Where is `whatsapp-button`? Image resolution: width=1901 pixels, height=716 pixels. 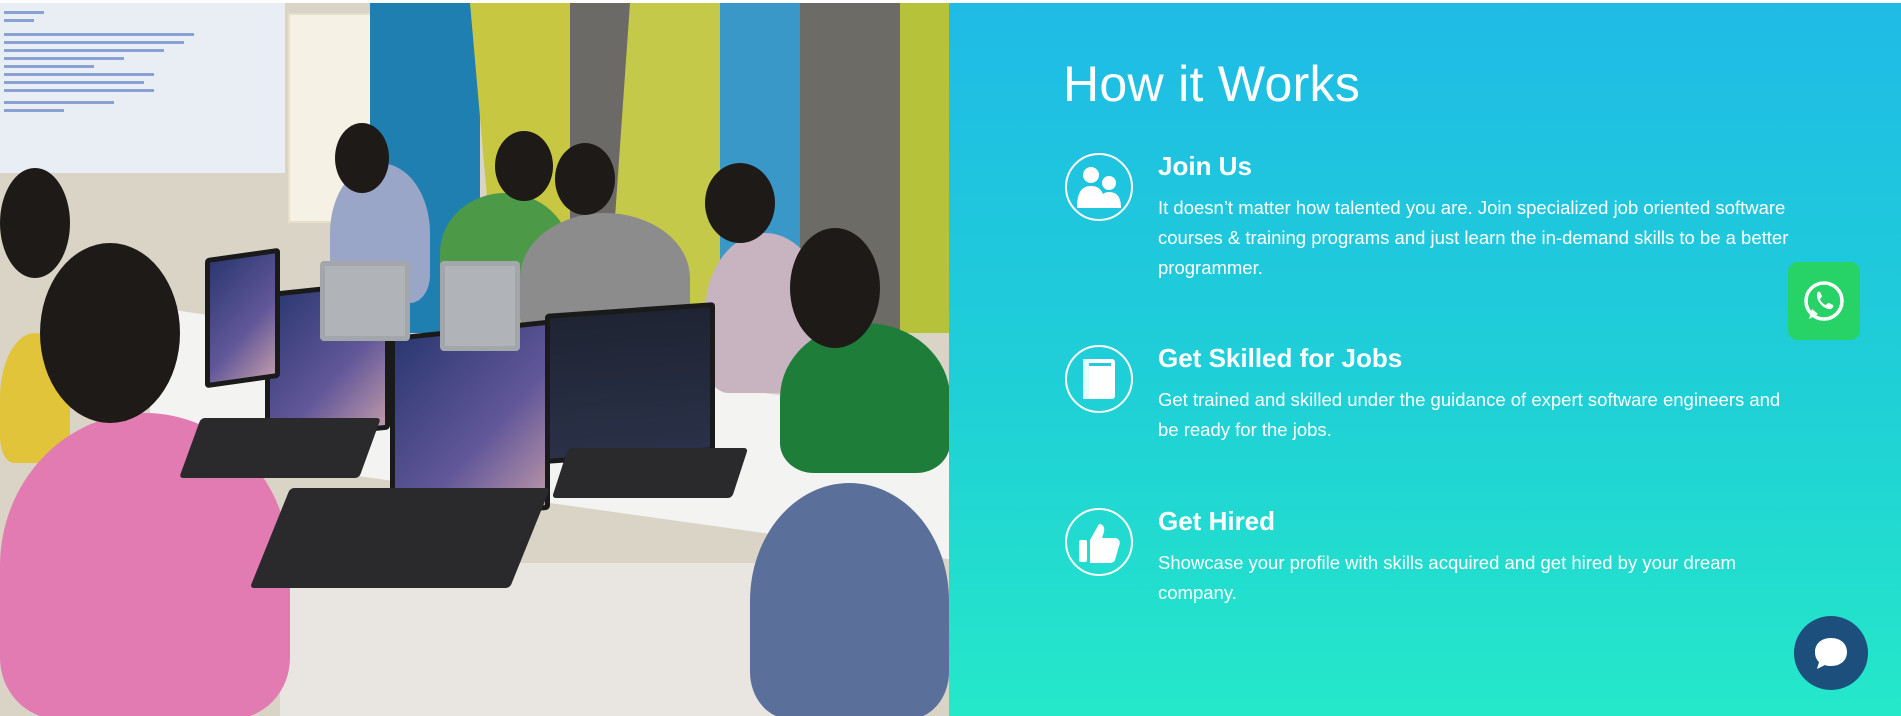
whatsapp-button is located at coordinates (1824, 301).